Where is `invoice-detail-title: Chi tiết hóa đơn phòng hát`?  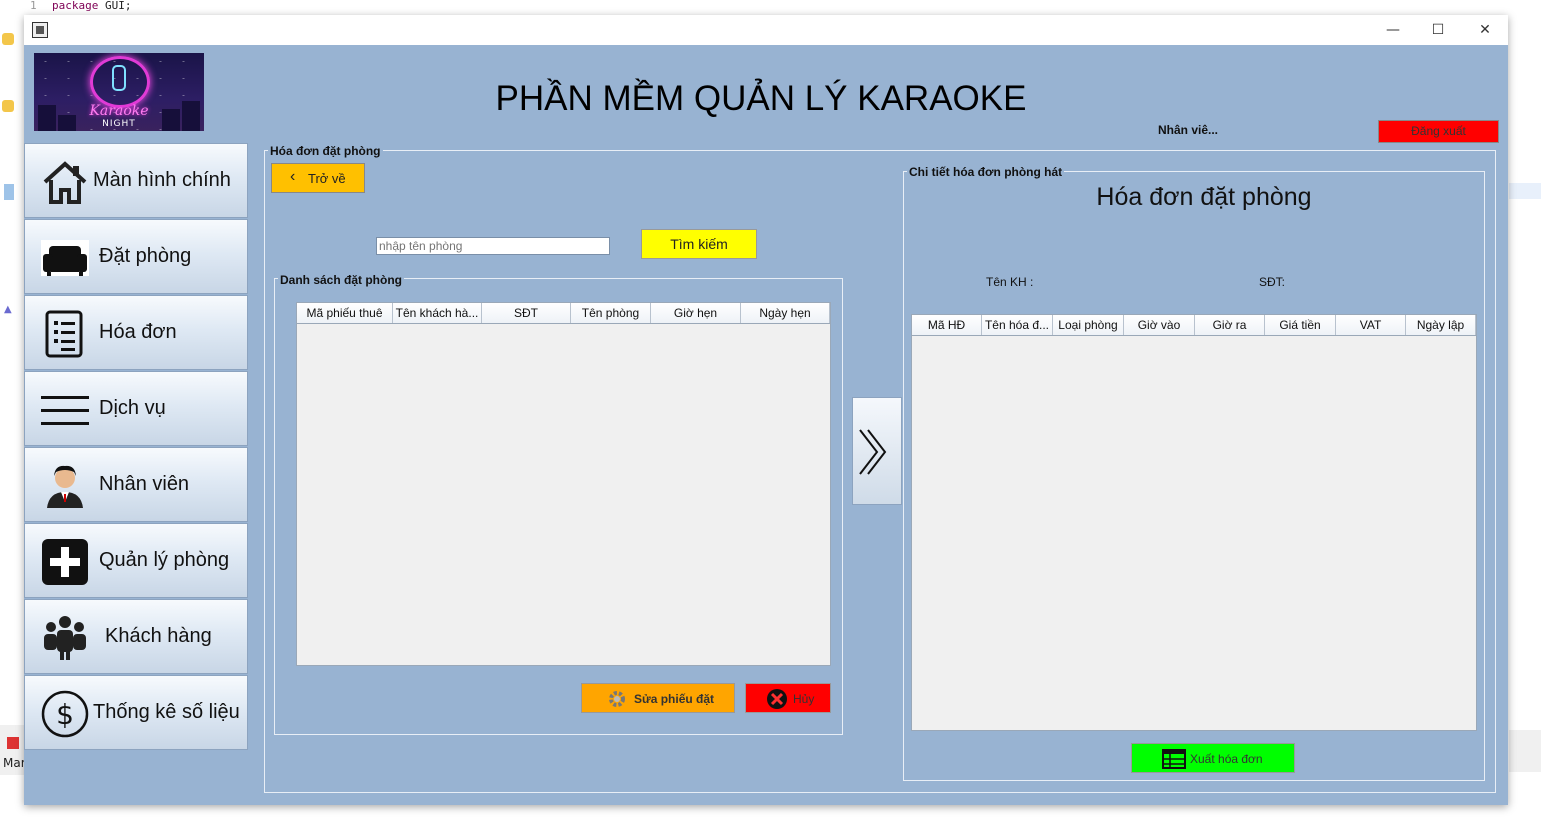
invoice-detail-title: Chi tiết hóa đơn phòng hát is located at coordinates (986, 172).